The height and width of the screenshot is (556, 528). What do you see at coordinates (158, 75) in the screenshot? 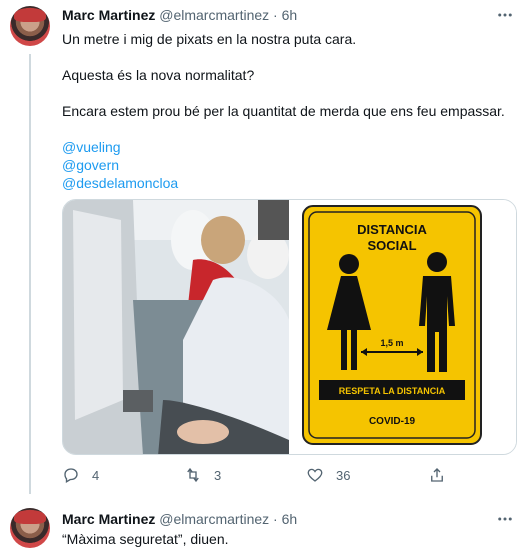
I see `tweet-line: Aquesta és la nova normalitat?` at bounding box center [158, 75].